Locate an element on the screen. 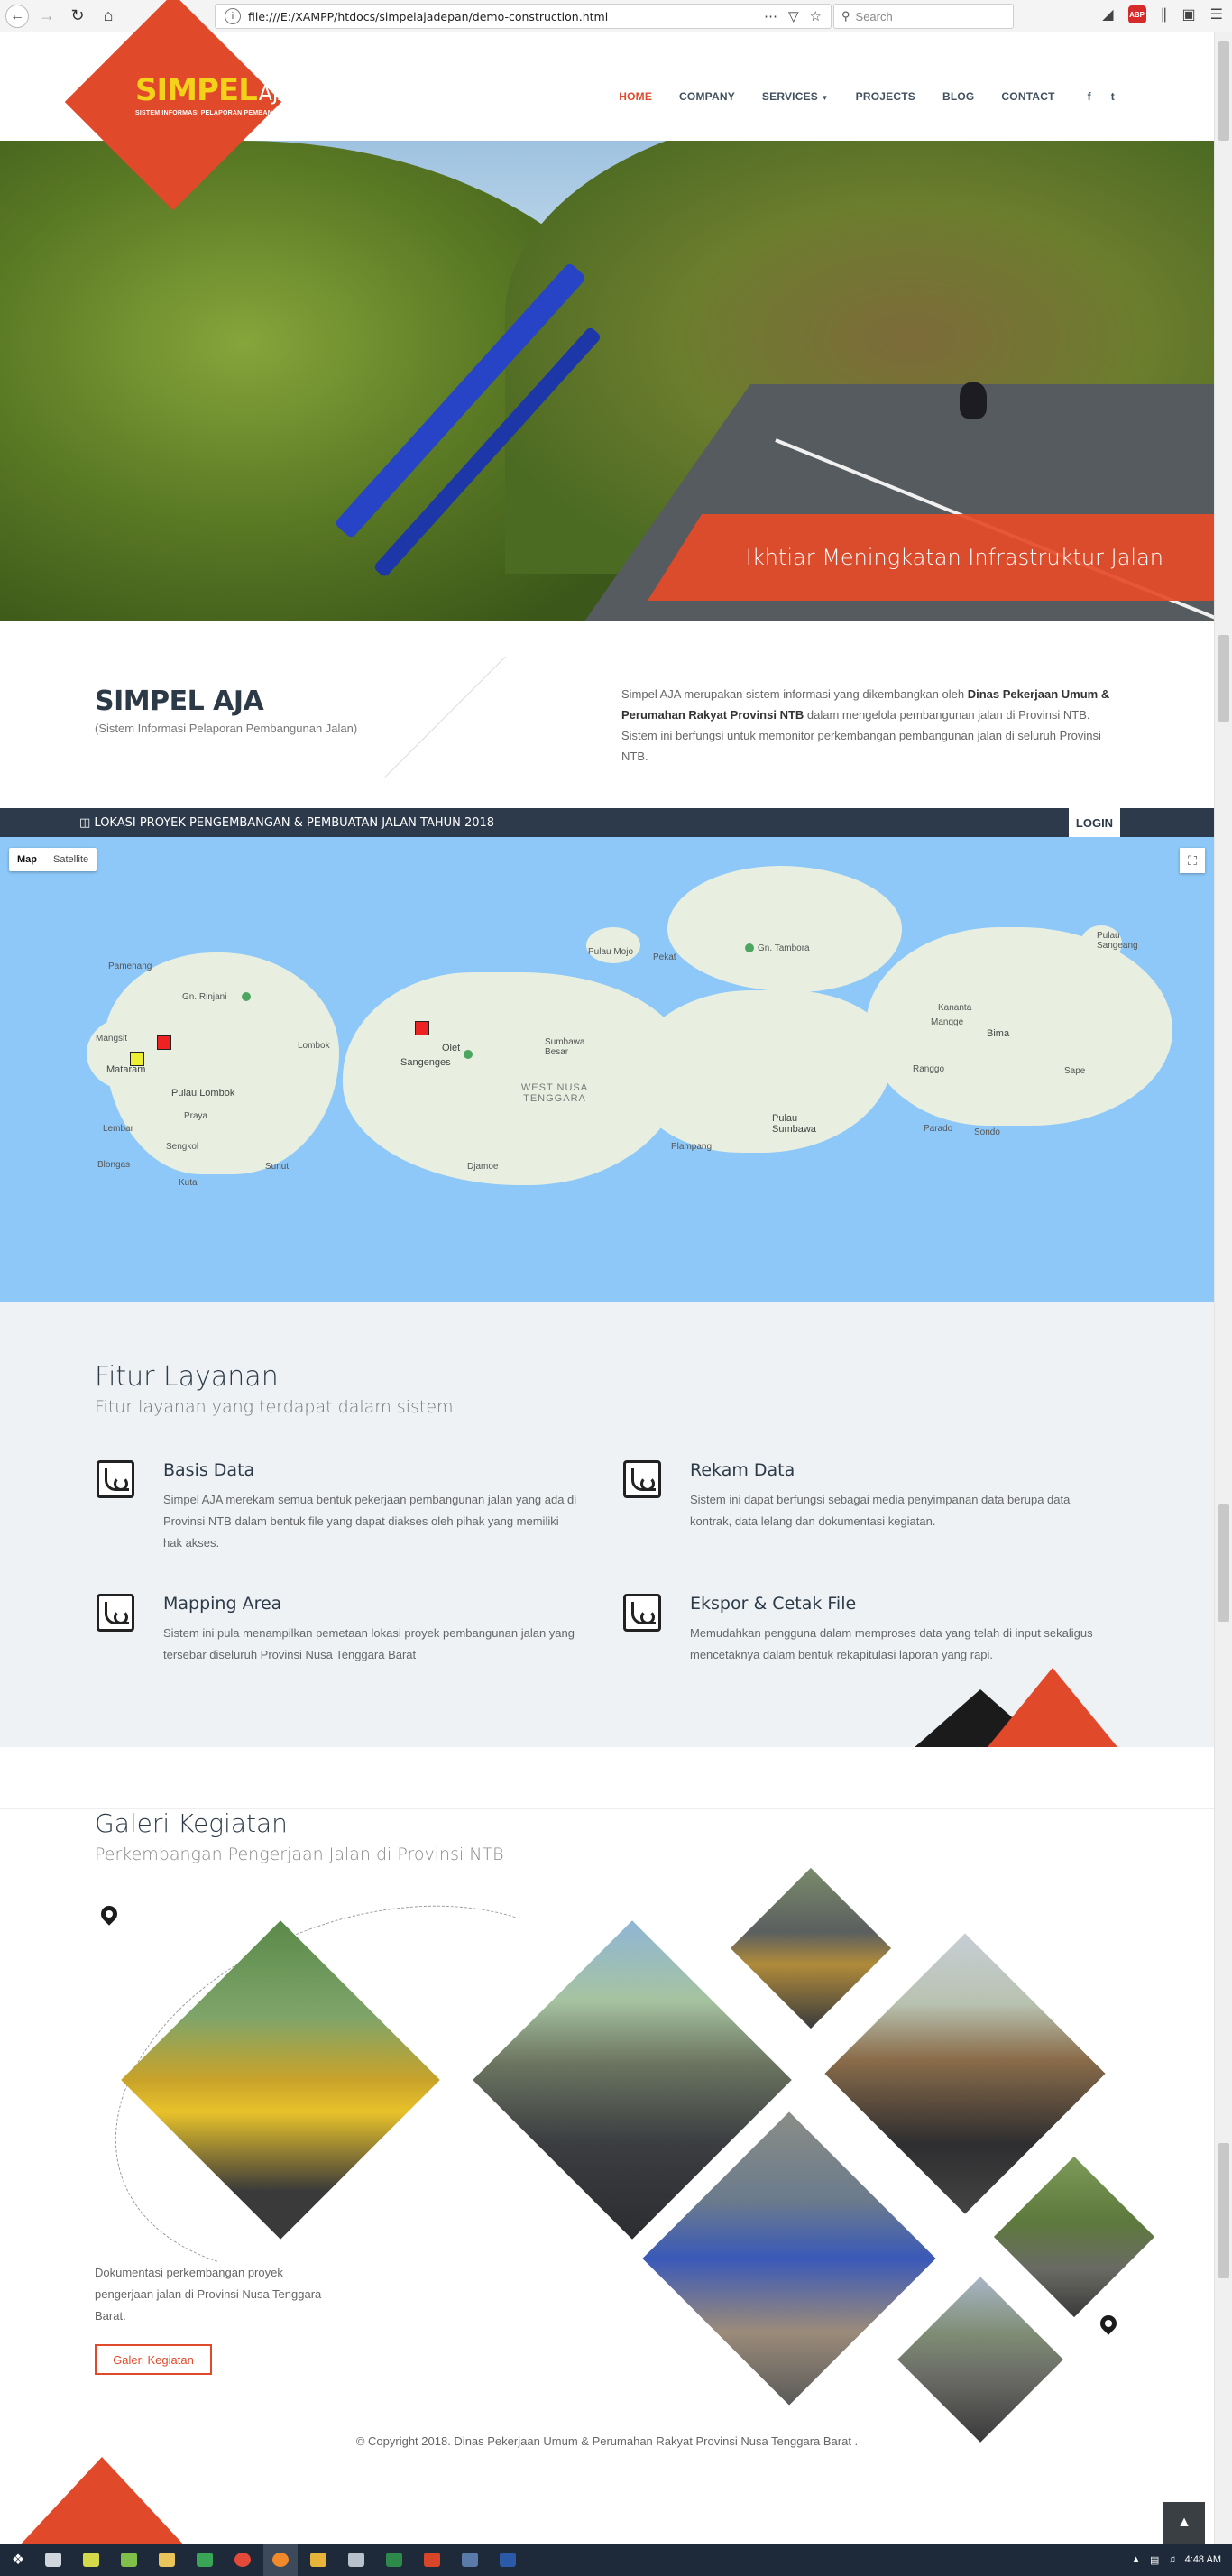 This screenshot has height=2576, width=1232. feature-title: Basis Data is located at coordinates (209, 1470).